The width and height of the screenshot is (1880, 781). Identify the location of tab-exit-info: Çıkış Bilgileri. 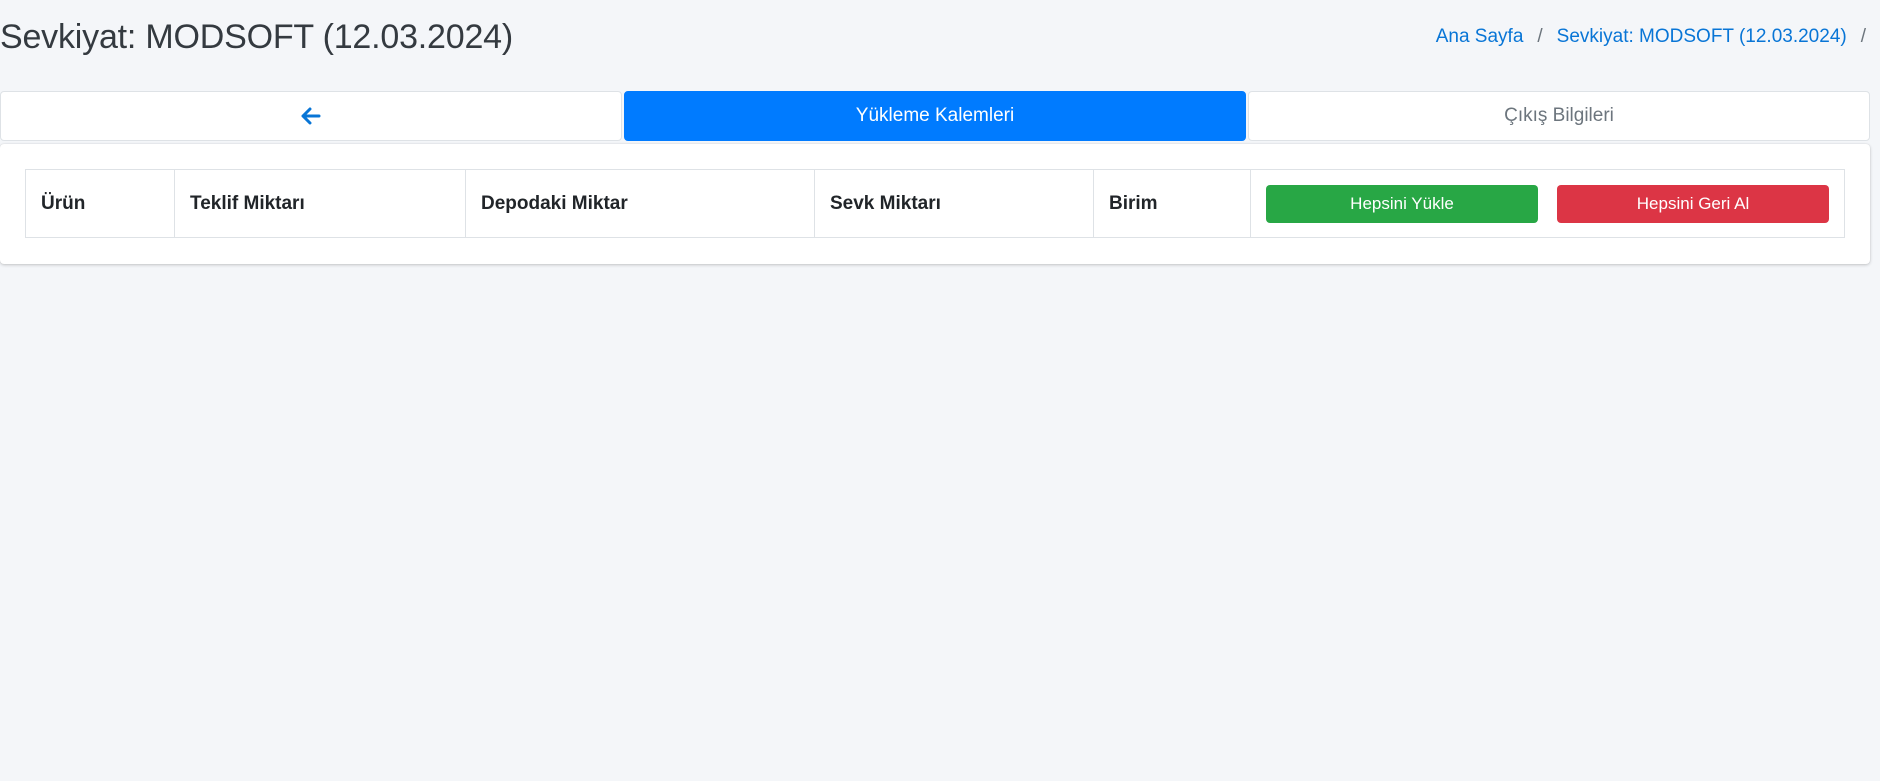
(1559, 116).